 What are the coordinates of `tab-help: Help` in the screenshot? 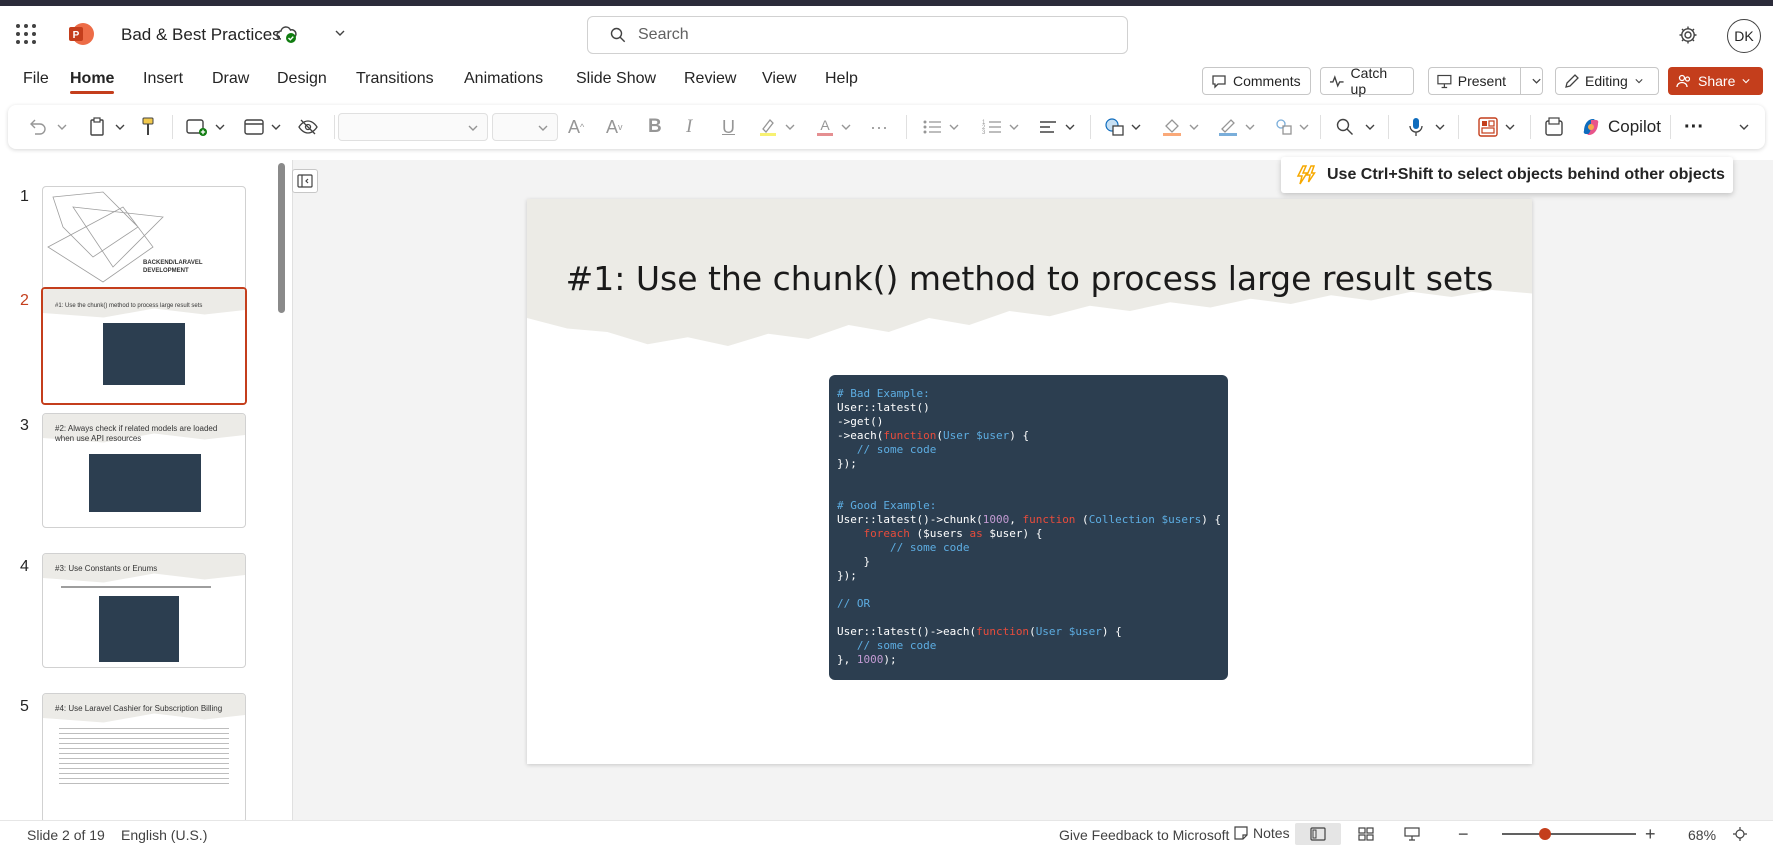 It's located at (841, 79).